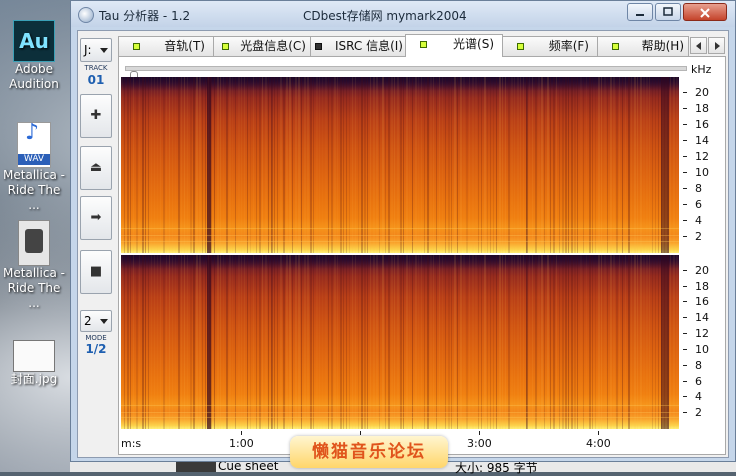 This screenshot has height=476, width=736. What do you see at coordinates (34, 356) in the screenshot?
I see `jpg-file-icon` at bounding box center [34, 356].